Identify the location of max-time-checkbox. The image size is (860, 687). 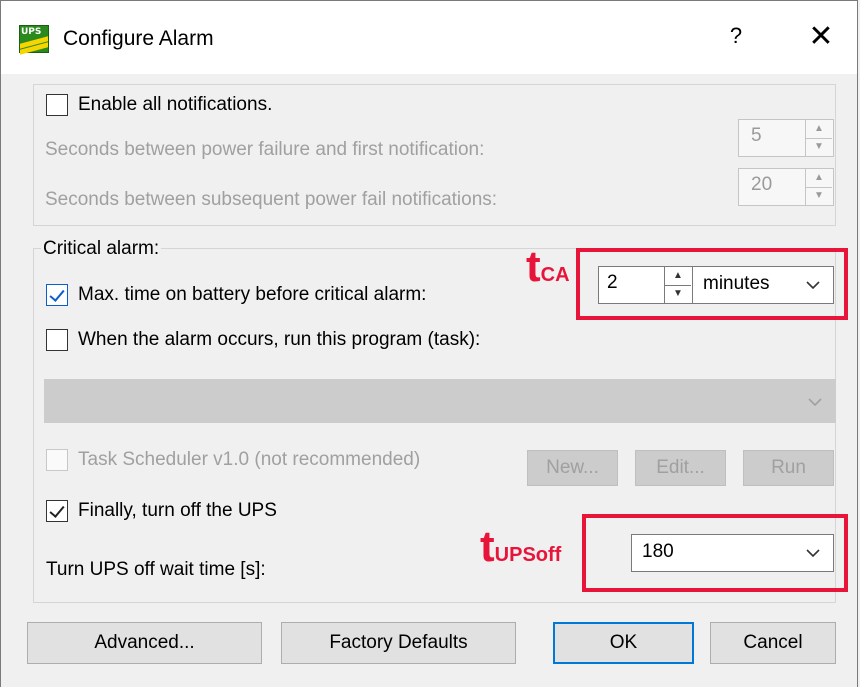
(57, 295).